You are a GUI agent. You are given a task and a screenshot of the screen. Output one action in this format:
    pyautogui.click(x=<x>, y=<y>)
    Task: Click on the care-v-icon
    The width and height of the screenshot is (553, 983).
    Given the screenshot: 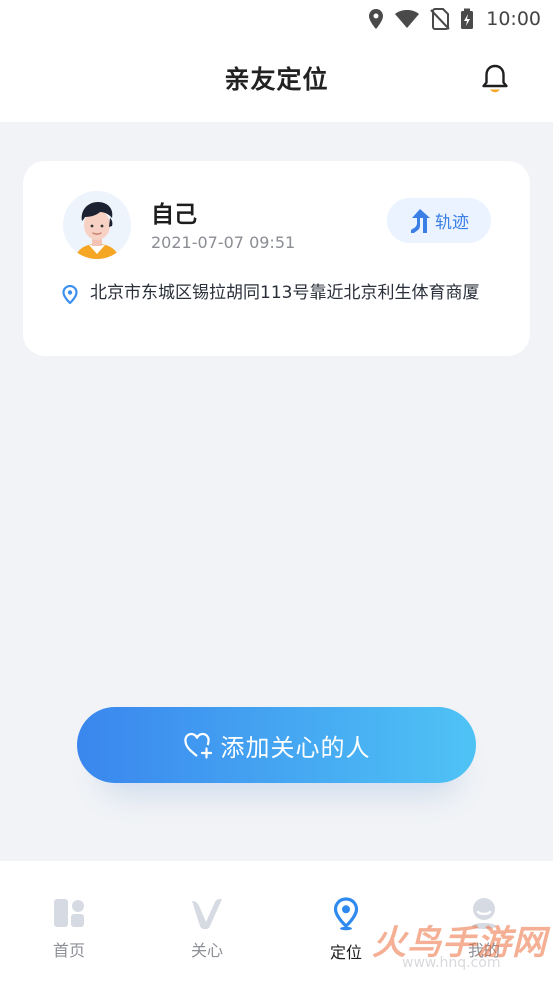 What is the action you would take?
    pyautogui.click(x=207, y=915)
    